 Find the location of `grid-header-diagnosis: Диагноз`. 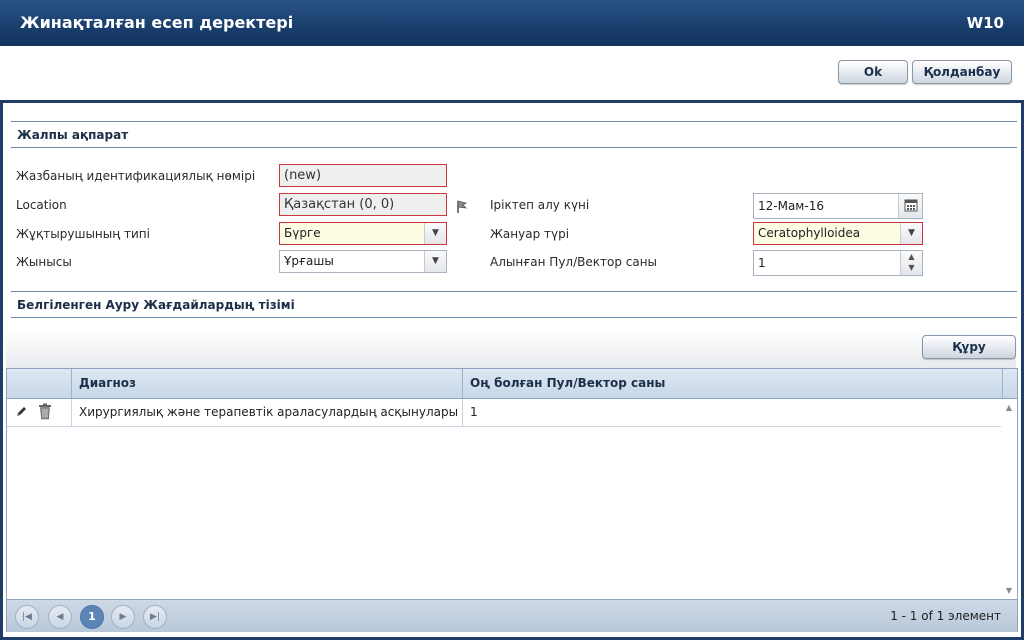

grid-header-diagnosis: Диагноз is located at coordinates (266, 383).